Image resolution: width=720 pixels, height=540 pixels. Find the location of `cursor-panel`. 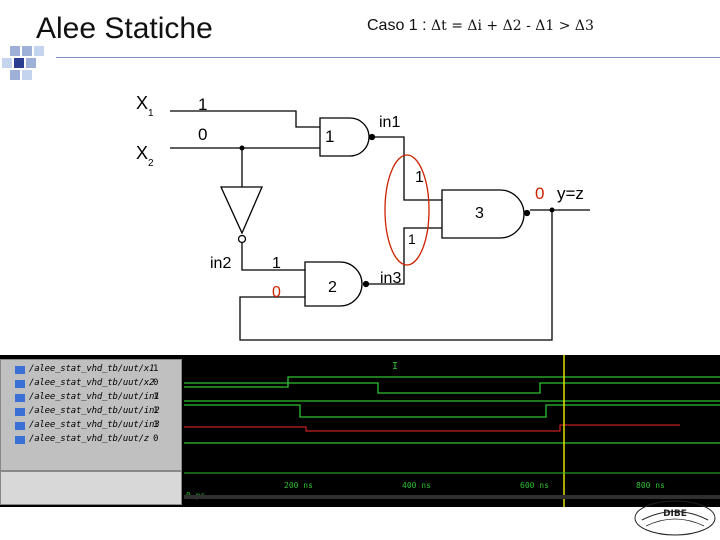

cursor-panel is located at coordinates (91, 488).